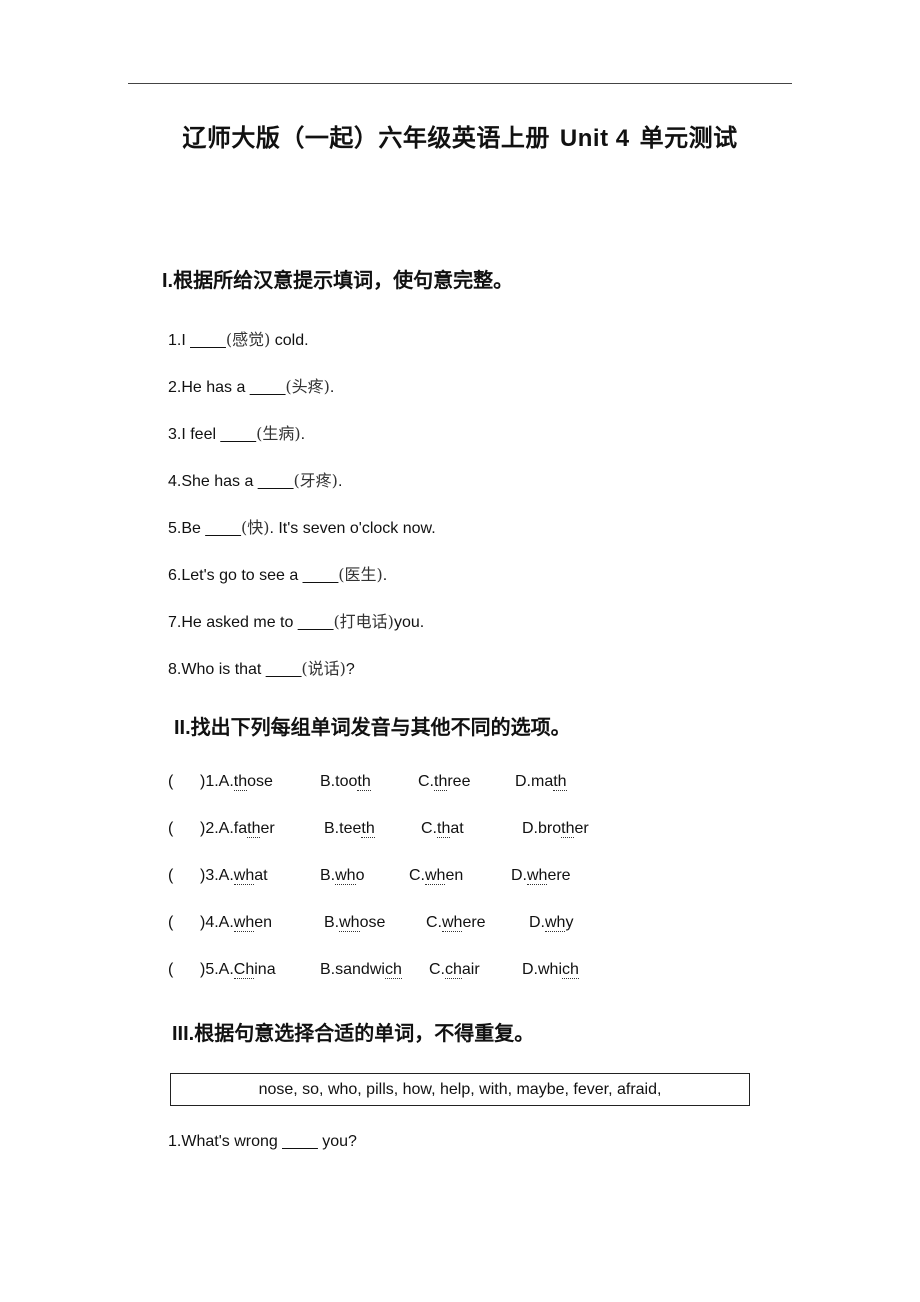 Image resolution: width=920 pixels, height=1302 pixels. I want to click on word-part: ere, so click(559, 875).